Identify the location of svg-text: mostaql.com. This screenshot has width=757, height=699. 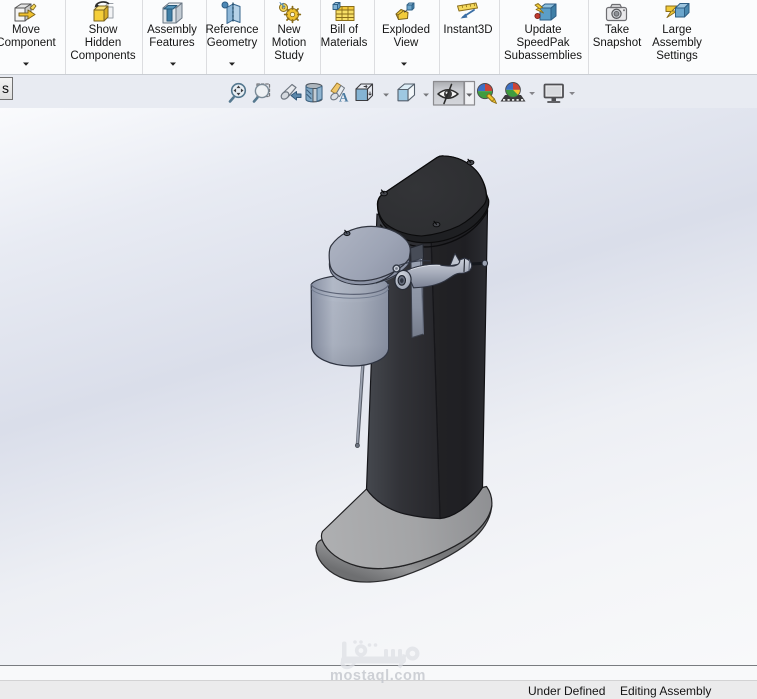
(378, 676).